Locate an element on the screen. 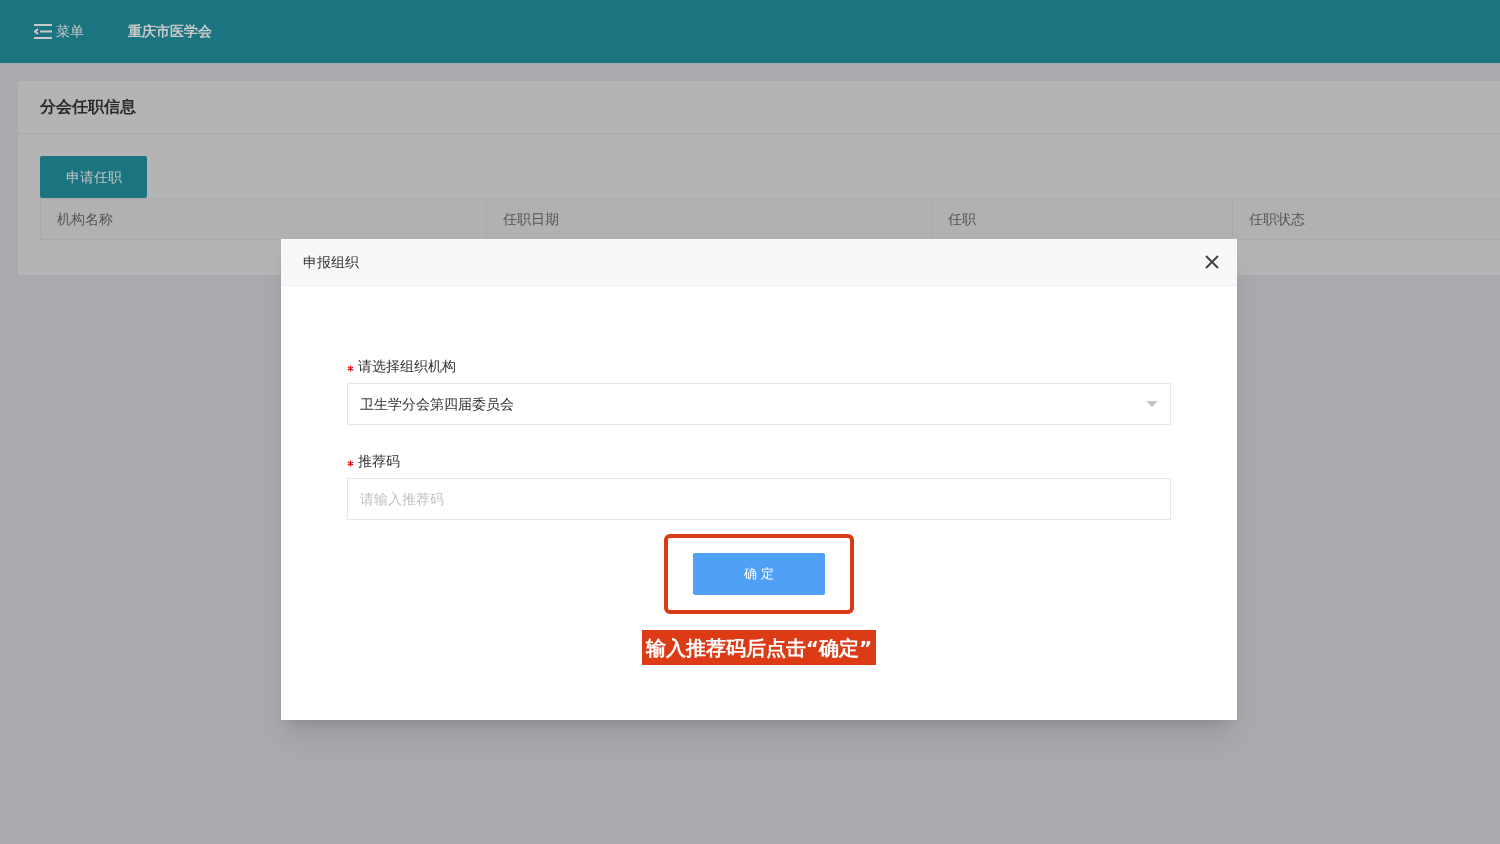 This screenshot has height=844, width=1500. organization-select: 卫生学分会第四届委员会 is located at coordinates (759, 404).